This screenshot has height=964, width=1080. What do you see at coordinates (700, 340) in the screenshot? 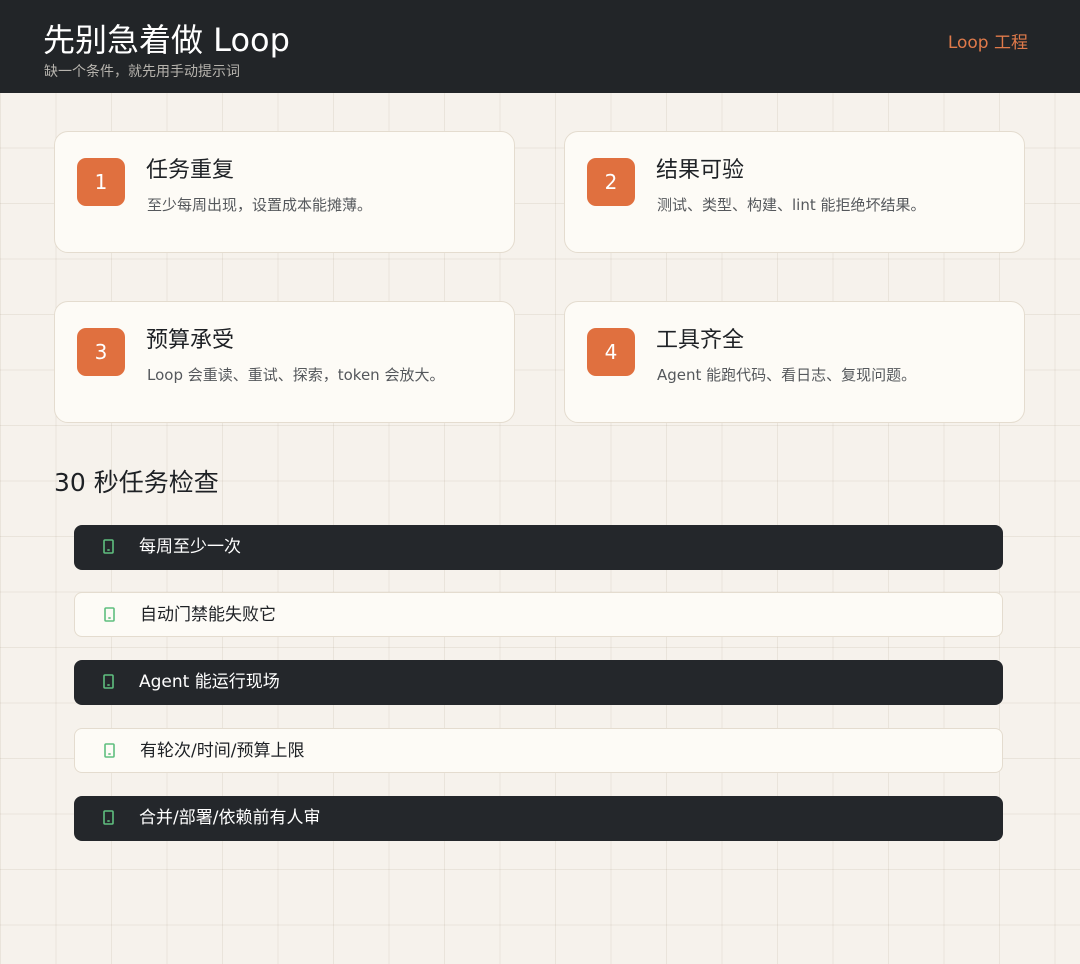
I see `card-title: 工具齐全` at bounding box center [700, 340].